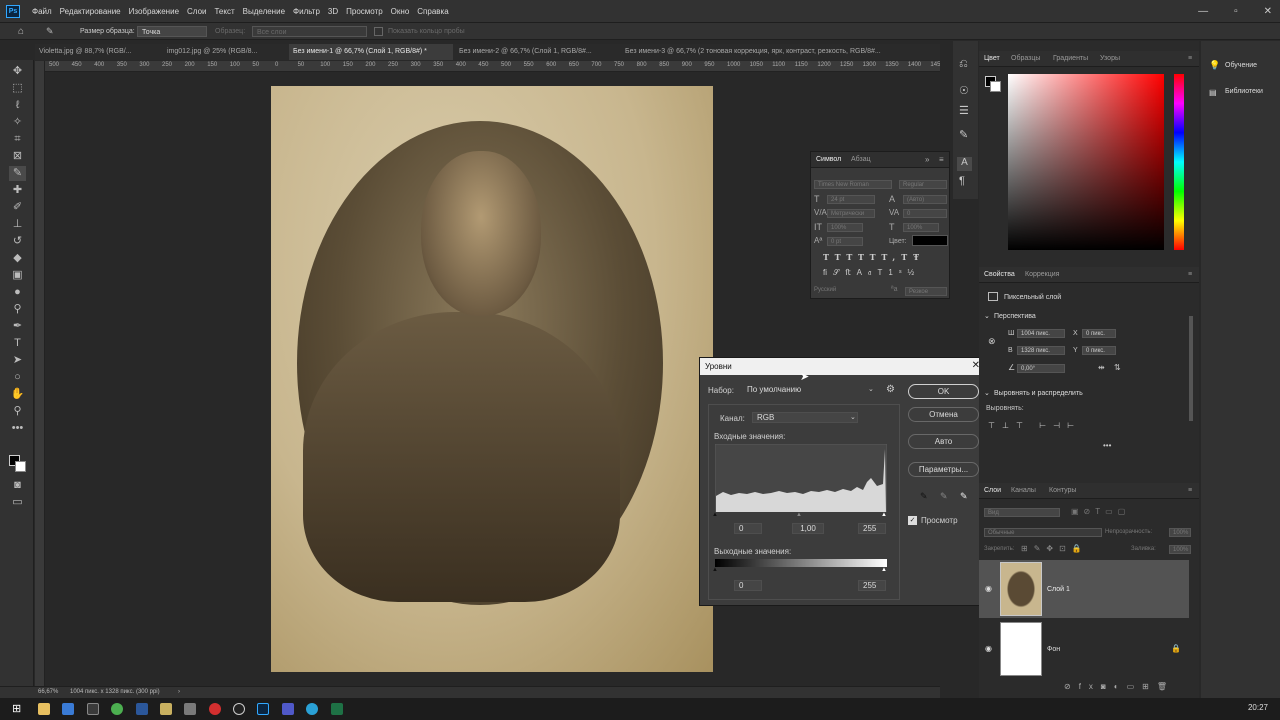 The image size is (1280, 720). Describe the element at coordinates (1062, 490) in the screenshot. I see `tab-paths: Контуры` at that location.